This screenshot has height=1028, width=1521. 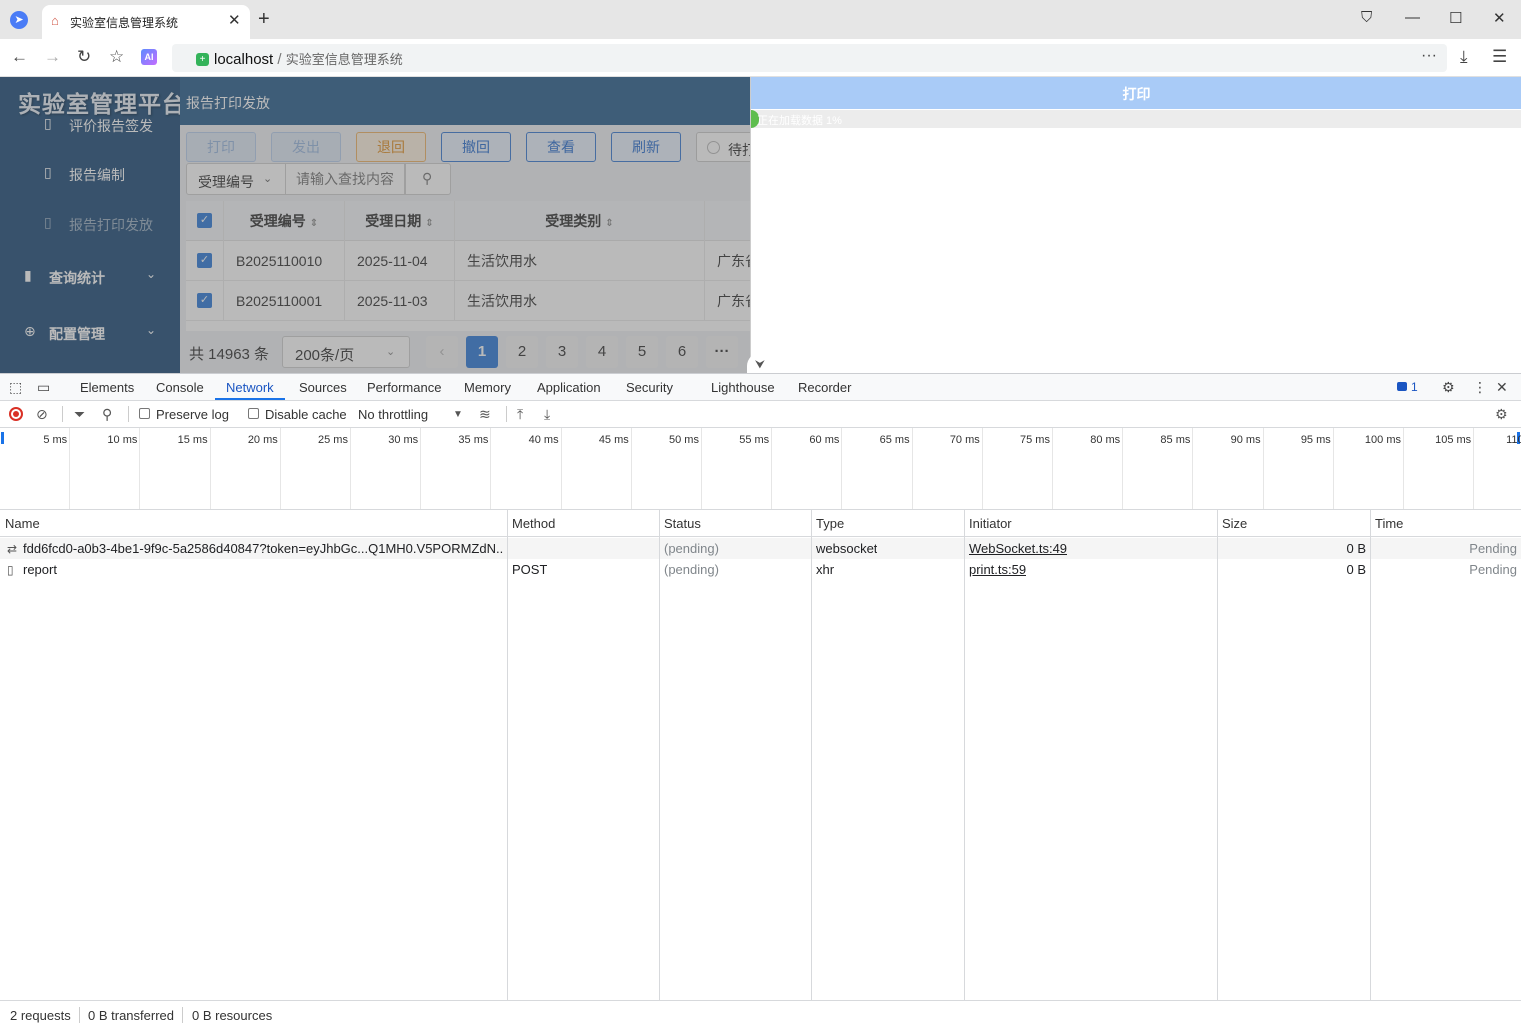 I want to click on print-drawer-header: 打印, so click(x=1136, y=93).